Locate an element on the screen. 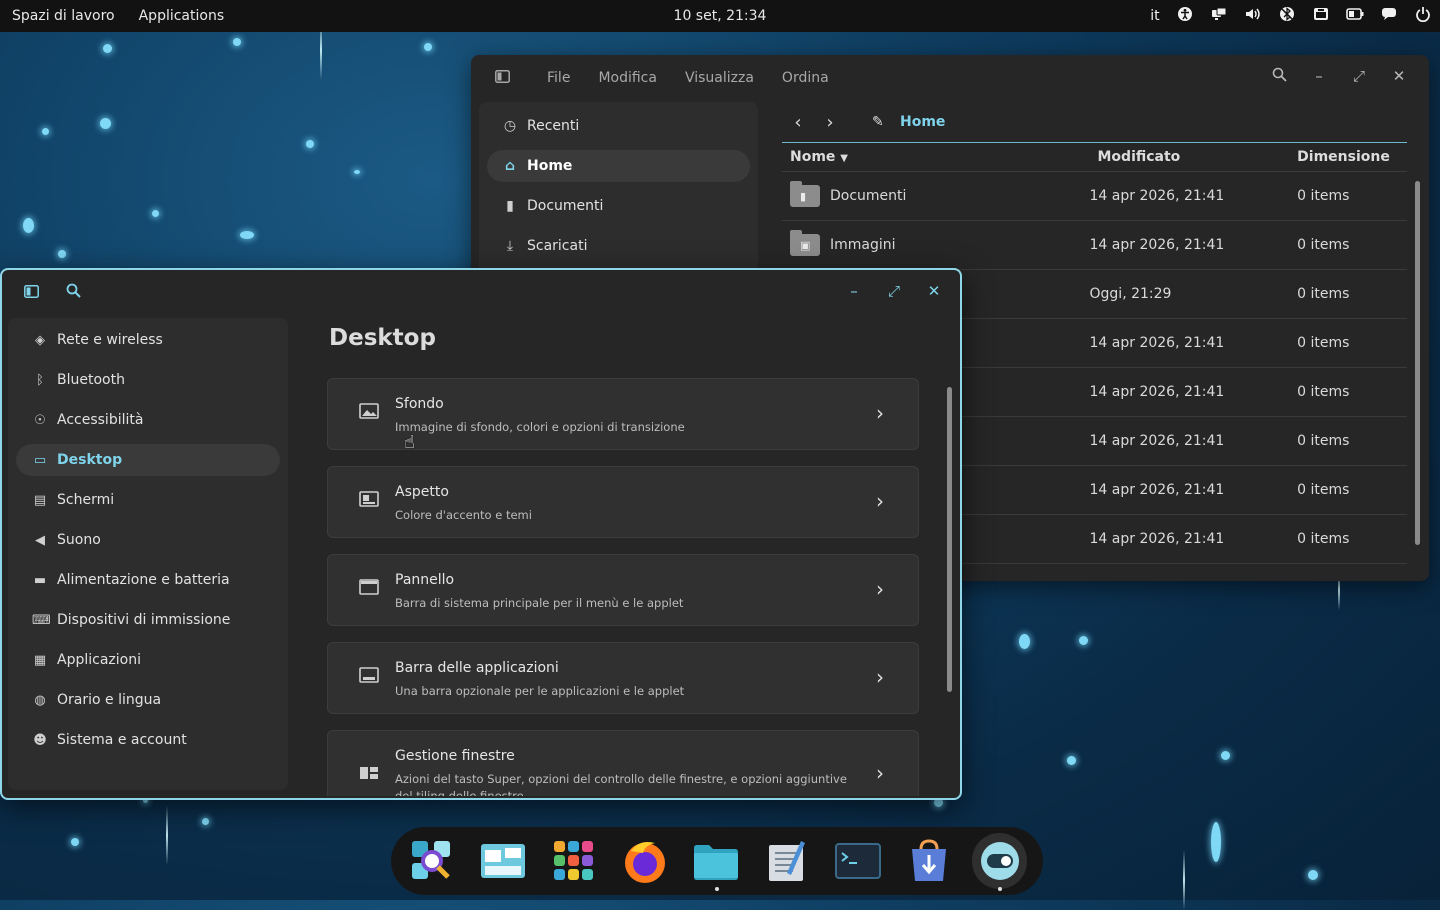  sidebar-item-input-devices: ⌨ Dispositivi di immissione is located at coordinates (148, 620).